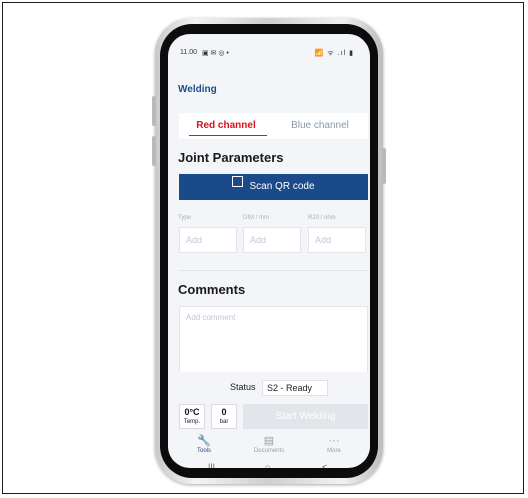 The image size is (528, 498). I want to click on nav-tools: 🔧 Tools, so click(204, 444).